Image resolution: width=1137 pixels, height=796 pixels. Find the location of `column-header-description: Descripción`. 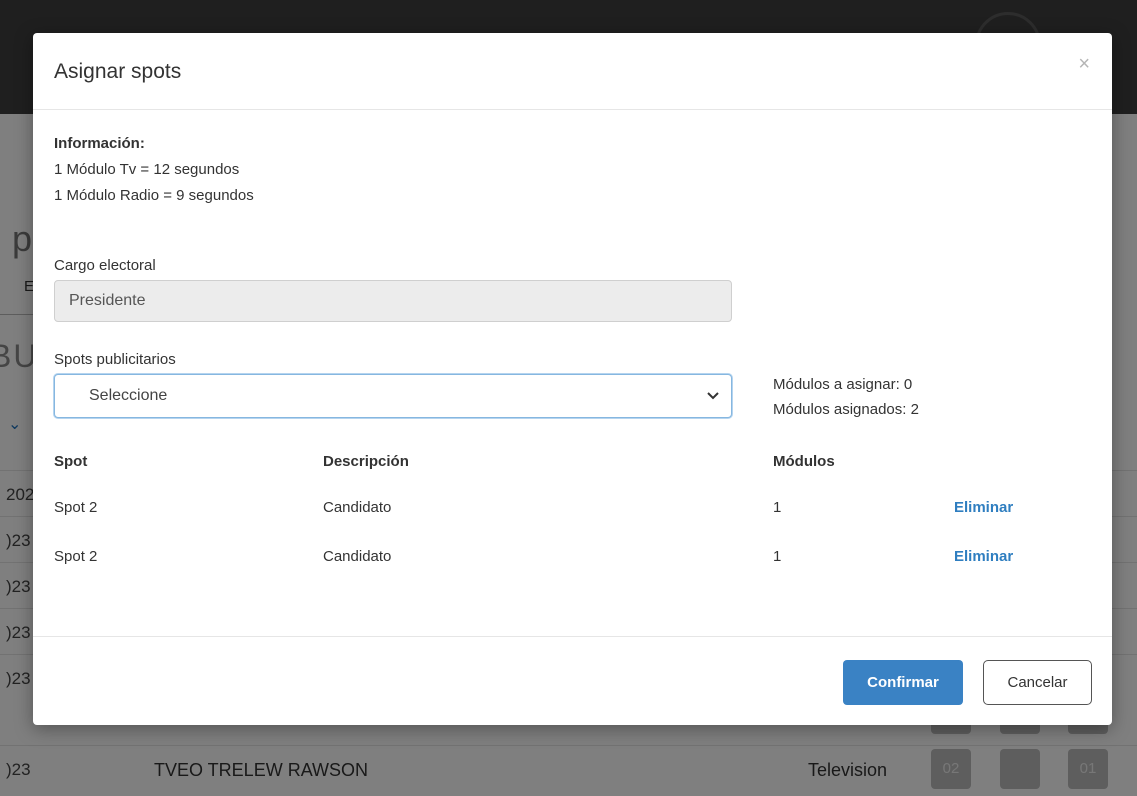

column-header-description: Descripción is located at coordinates (366, 461).